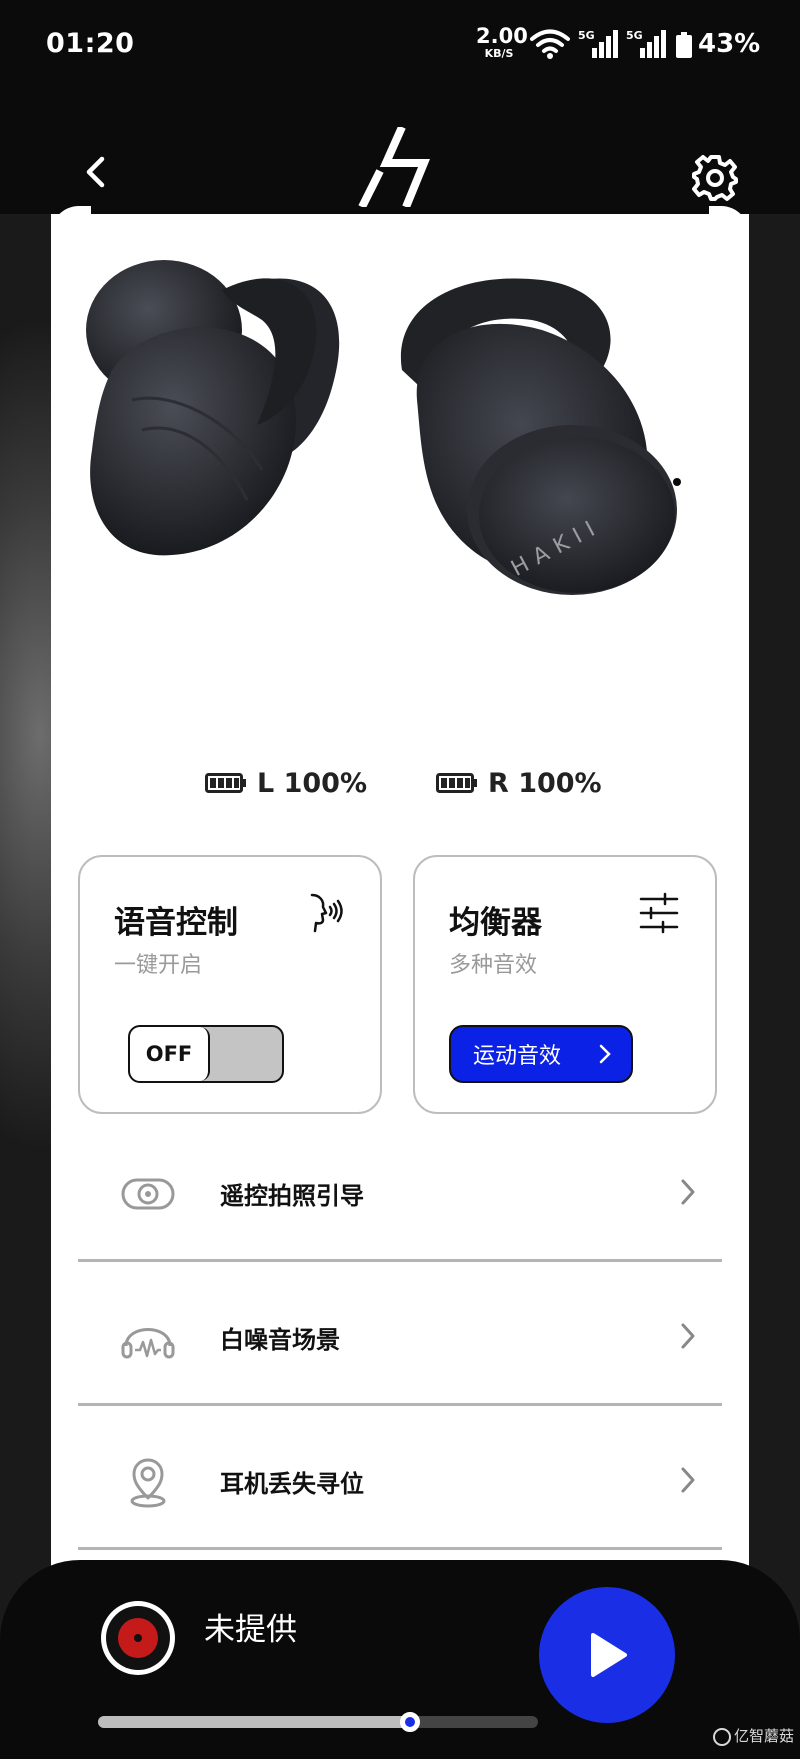  What do you see at coordinates (138, 1638) in the screenshot?
I see `album-disc-icon` at bounding box center [138, 1638].